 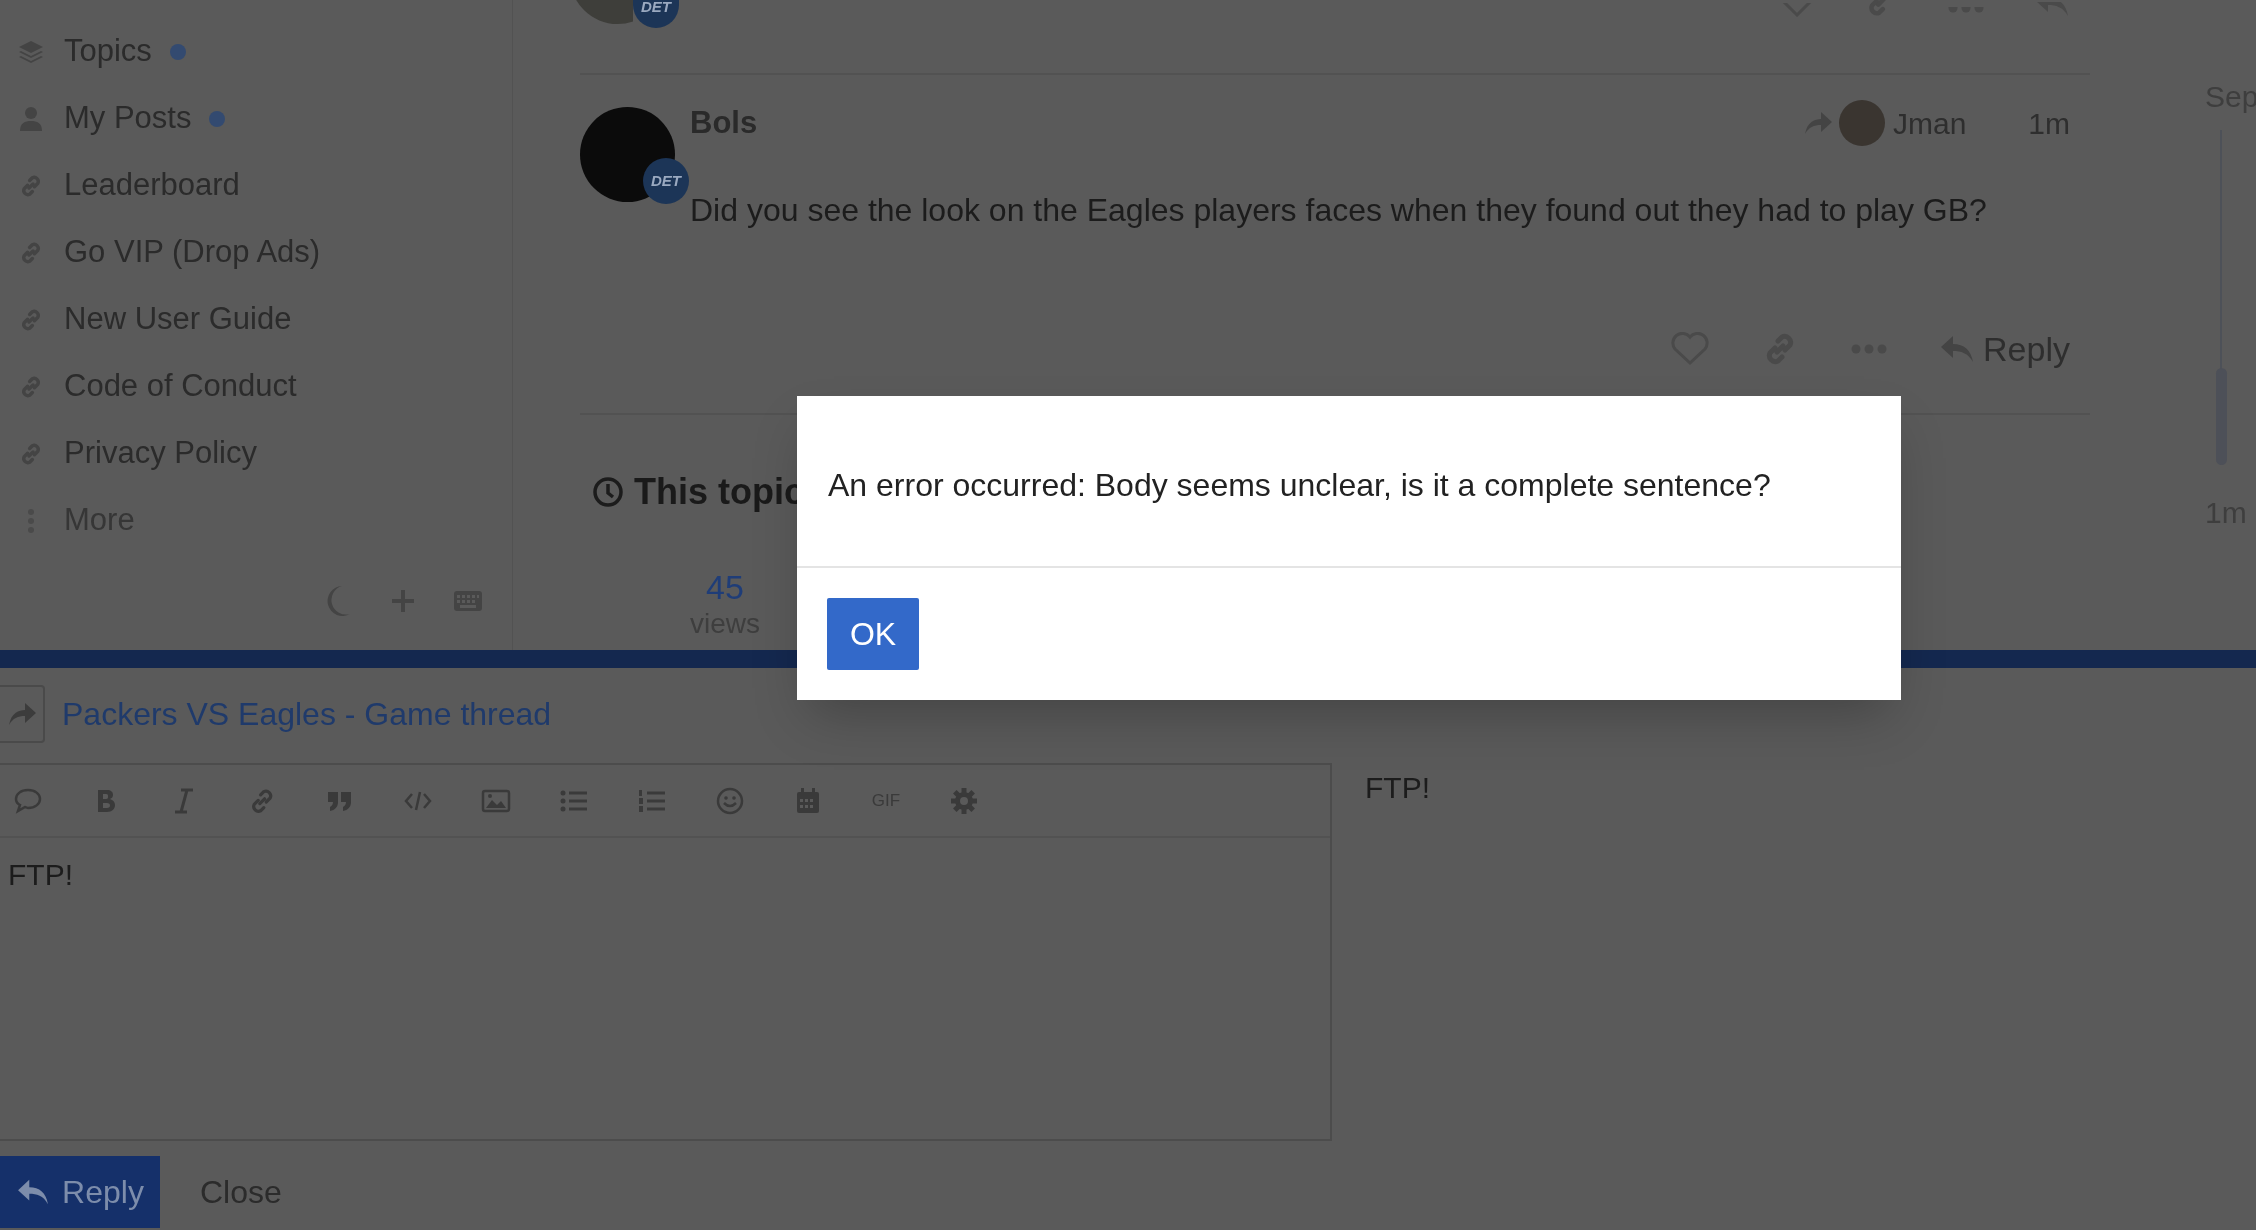 What do you see at coordinates (725, 588) in the screenshot?
I see `stat-value: 45` at bounding box center [725, 588].